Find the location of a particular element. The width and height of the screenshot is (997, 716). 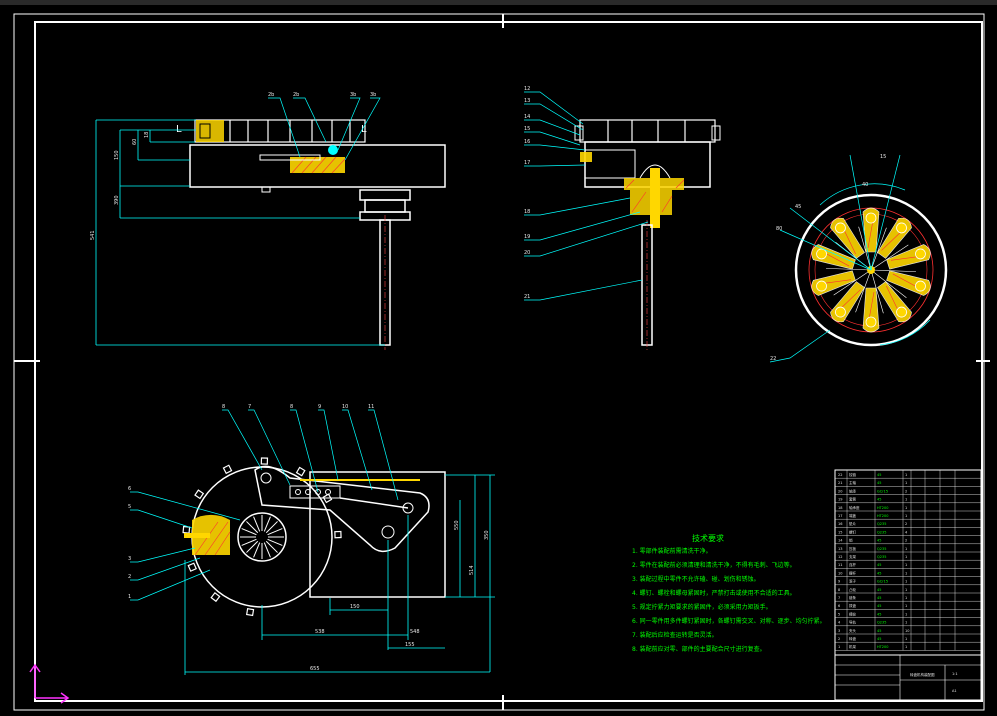

bom-row-number: 1 is located at coordinates (839, 647).